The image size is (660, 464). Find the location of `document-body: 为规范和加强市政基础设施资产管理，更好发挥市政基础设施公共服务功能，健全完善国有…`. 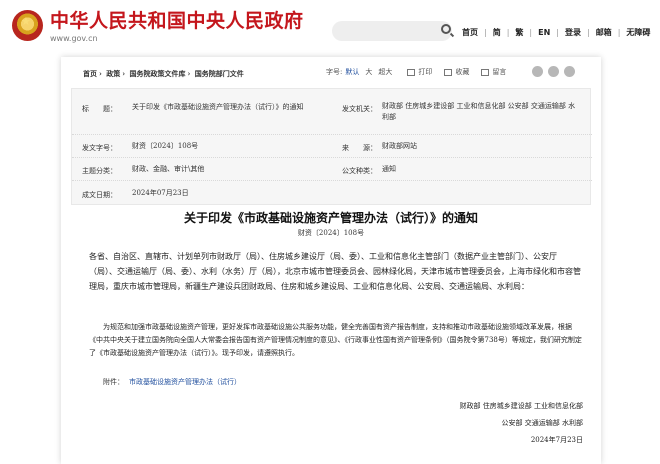

document-body: 为规范和加强市政基础设施资产管理，更好发挥市政基础设施公共服务功能，健全完善国有… is located at coordinates (335, 340).